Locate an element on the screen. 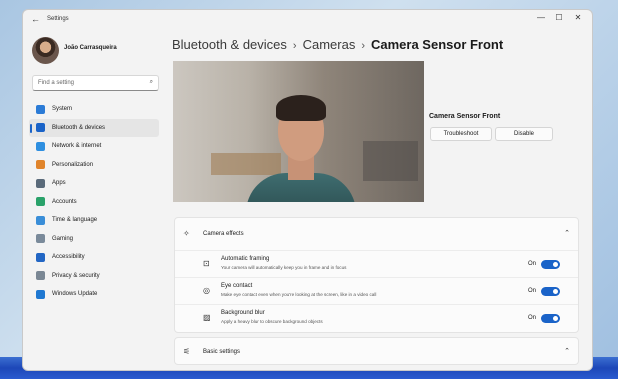  sidebar-item-label: Apps is located at coordinates (59, 183).